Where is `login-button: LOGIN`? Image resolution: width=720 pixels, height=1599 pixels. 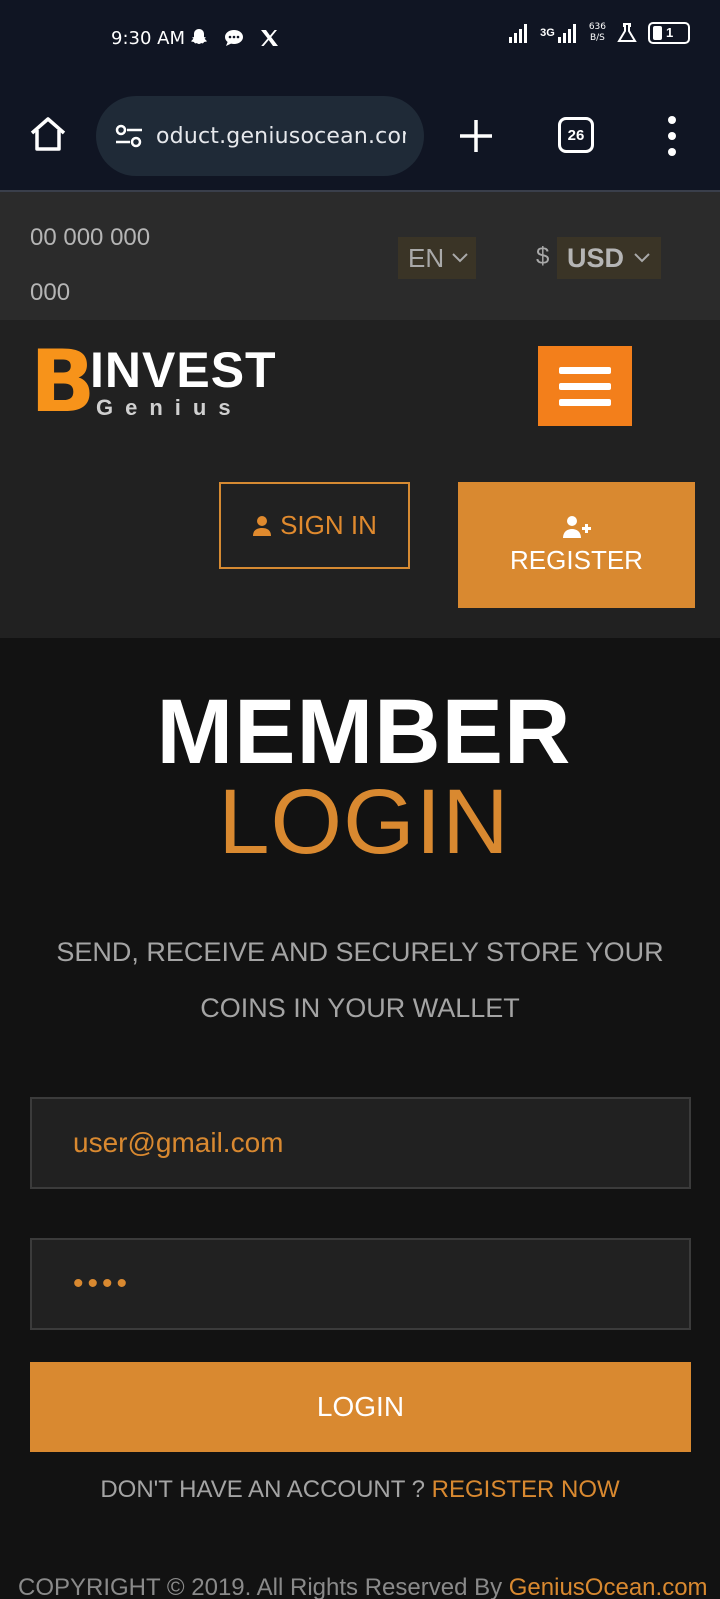 login-button: LOGIN is located at coordinates (360, 1407).